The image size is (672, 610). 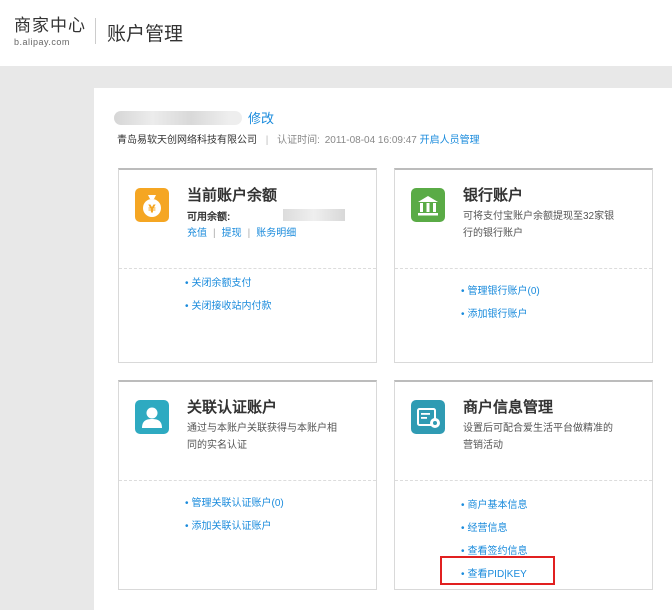 I want to click on staff-management-link: 开启人员管理, so click(x=450, y=140).